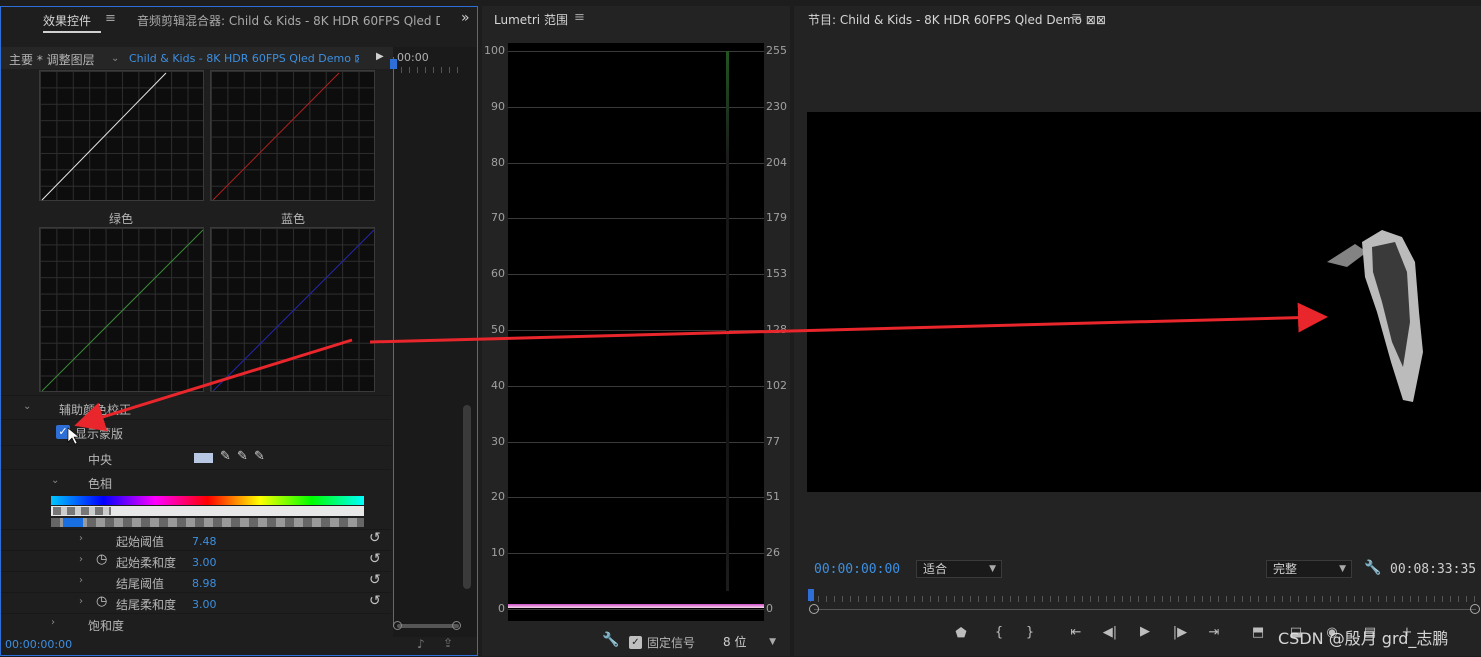 The width and height of the screenshot is (1481, 657). Describe the element at coordinates (1110, 632) in the screenshot. I see `step-back-icon: ◀|` at that location.